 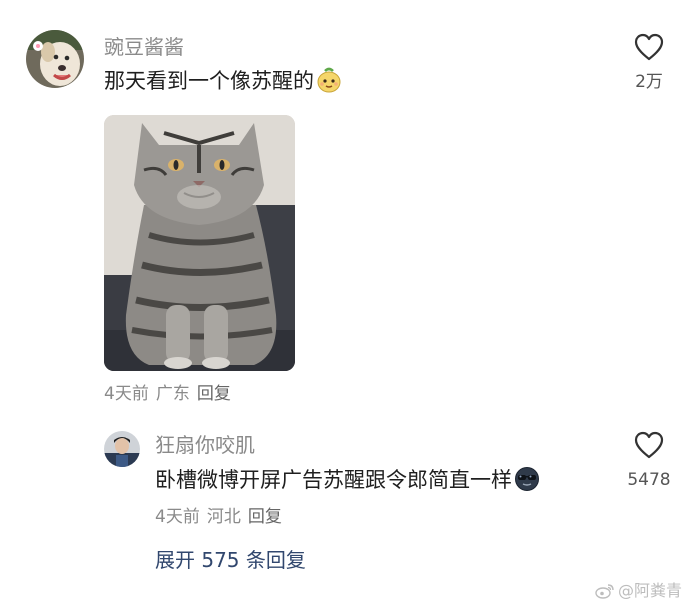 I want to click on comment-meta: 4天前 河北 回复, so click(x=222, y=517).